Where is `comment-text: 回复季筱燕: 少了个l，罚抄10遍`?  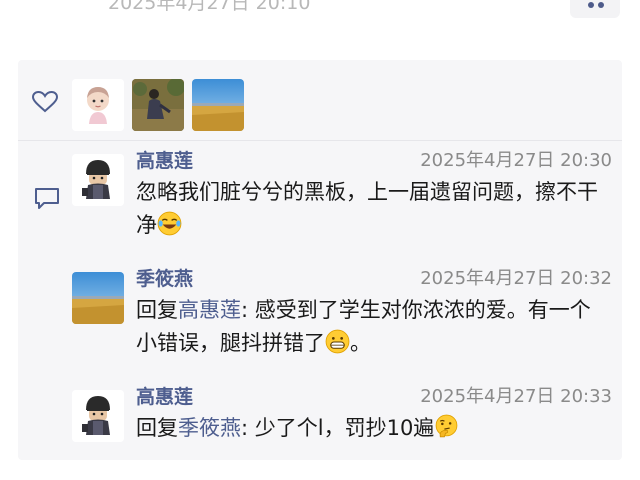 comment-text: 回复季筱燕: 少了个l，罚抄10遍 is located at coordinates (371, 428).